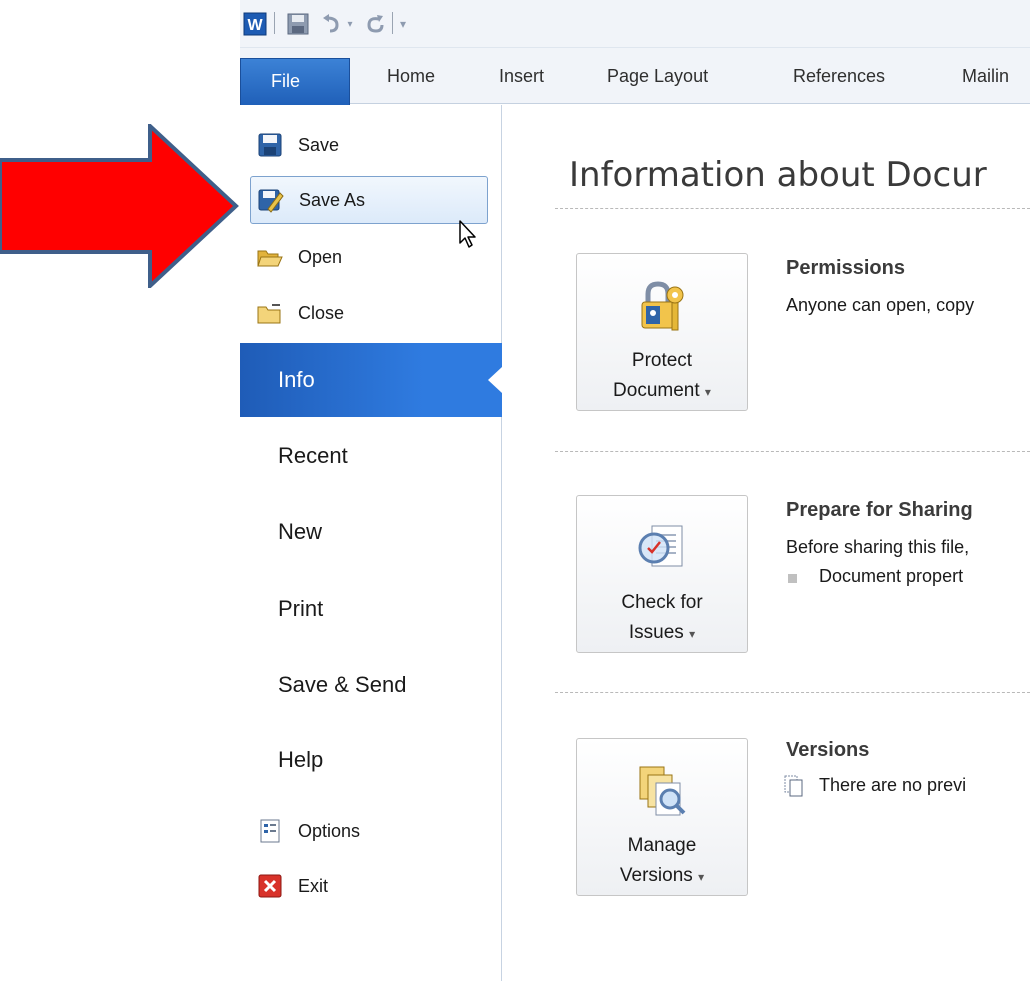  I want to click on svg-text: W, so click(255, 25).